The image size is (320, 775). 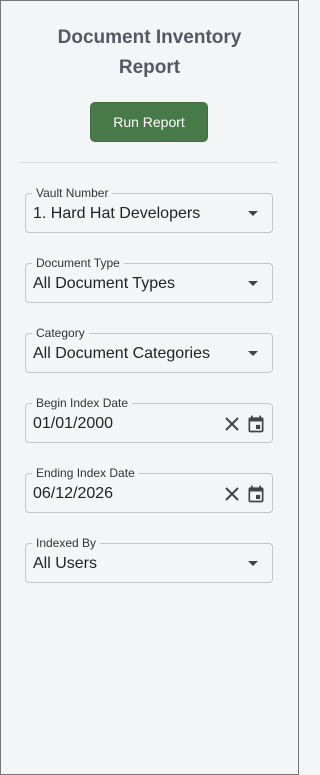 What do you see at coordinates (149, 122) in the screenshot?
I see `run-report-button: Run Report` at bounding box center [149, 122].